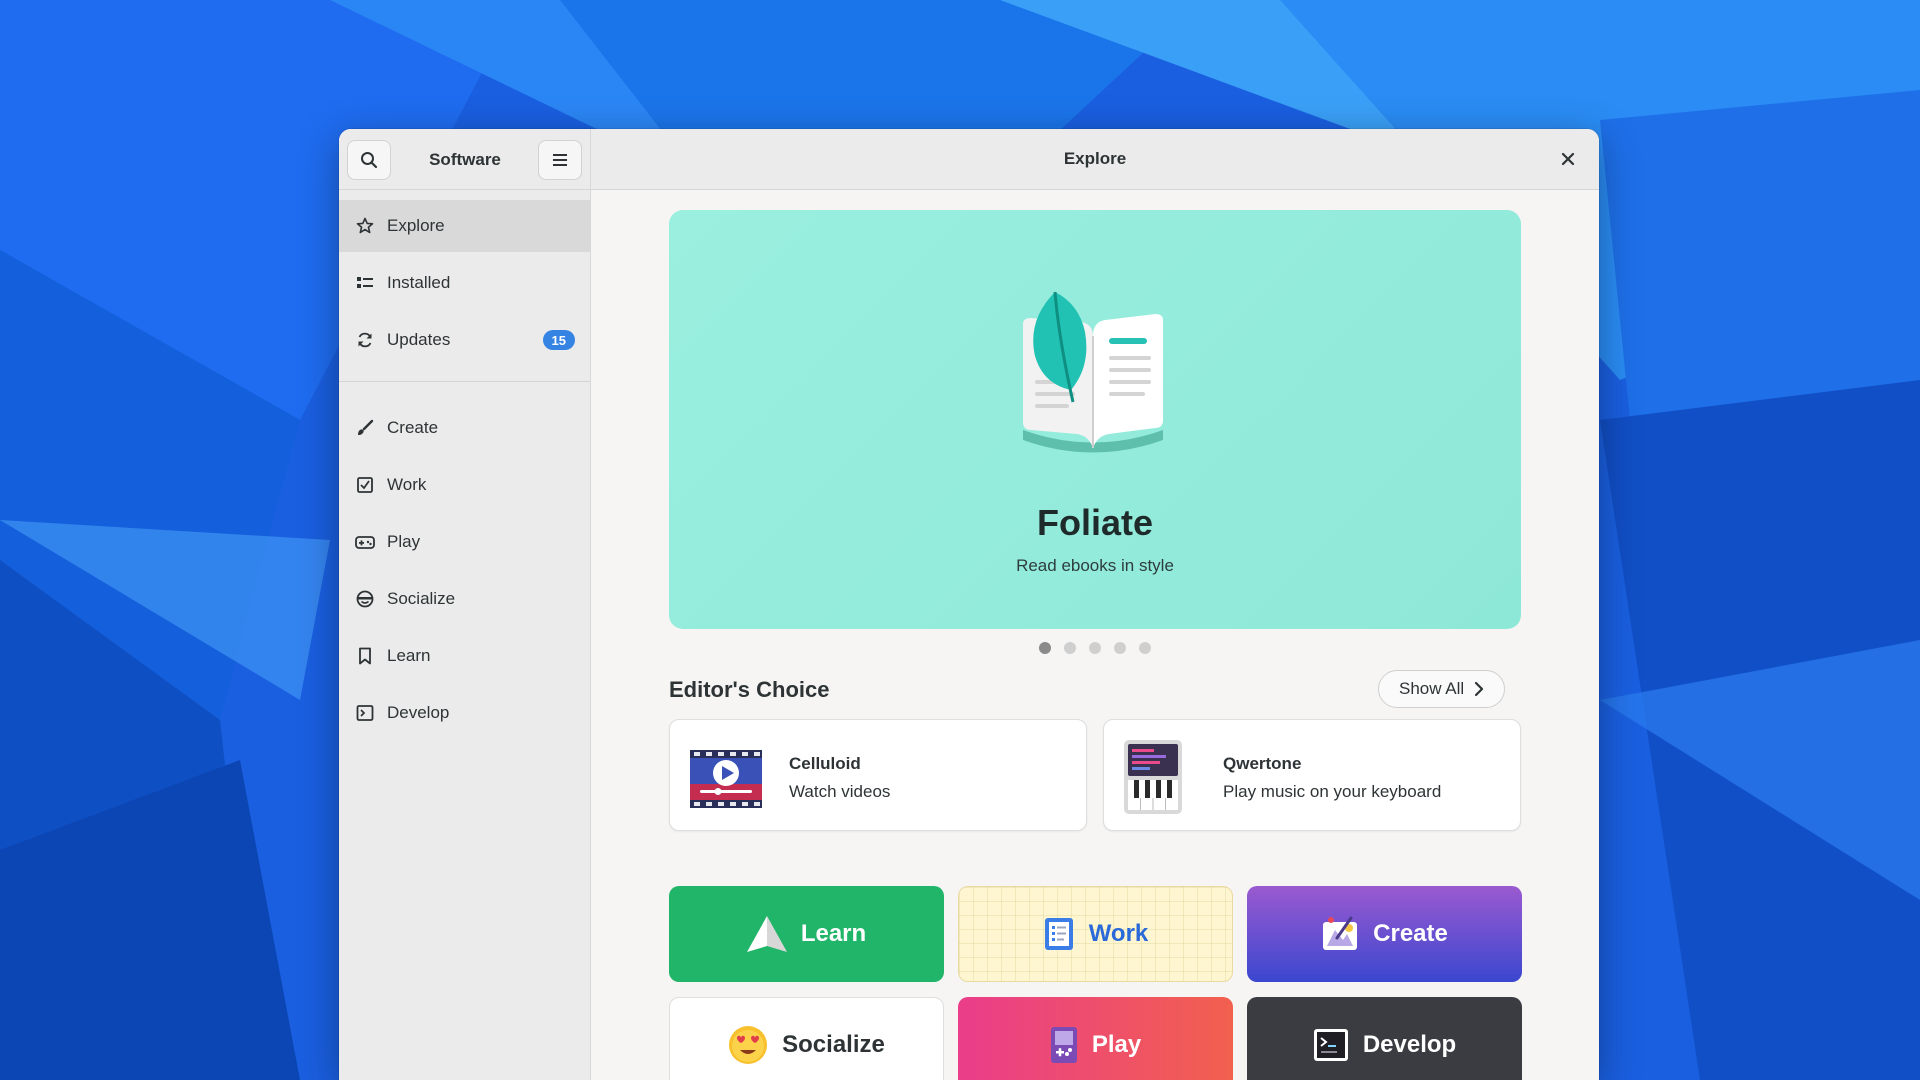 The height and width of the screenshot is (1080, 1920). I want to click on notepad-icon, so click(1059, 934).